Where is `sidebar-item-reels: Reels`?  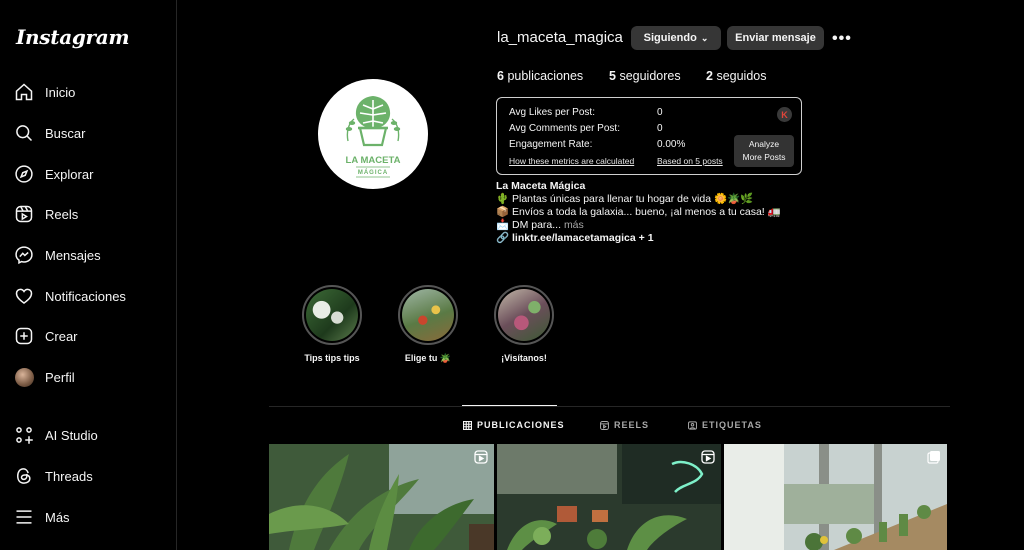 sidebar-item-reels: Reels is located at coordinates (46, 214).